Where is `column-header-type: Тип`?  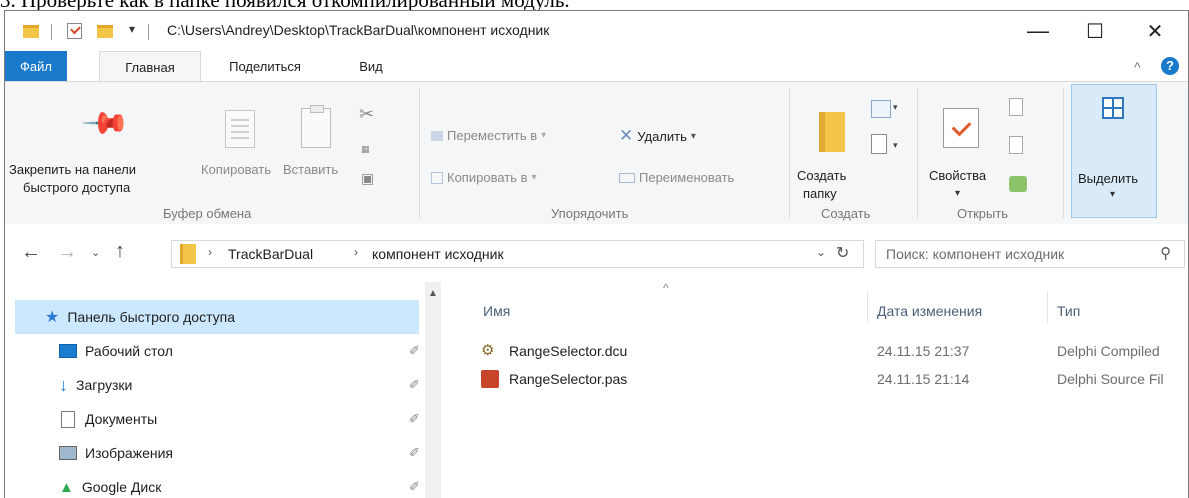 column-header-type: Тип is located at coordinates (1068, 311).